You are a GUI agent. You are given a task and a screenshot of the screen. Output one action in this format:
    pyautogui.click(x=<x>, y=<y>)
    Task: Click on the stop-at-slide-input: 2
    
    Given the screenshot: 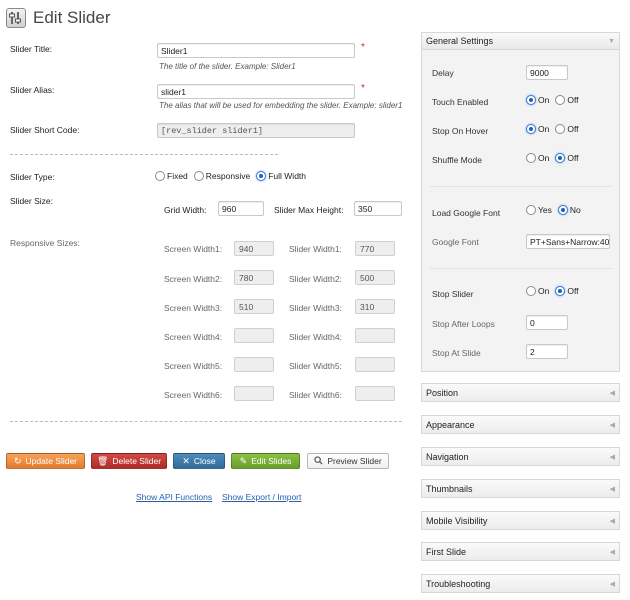 What is the action you would take?
    pyautogui.click(x=547, y=351)
    